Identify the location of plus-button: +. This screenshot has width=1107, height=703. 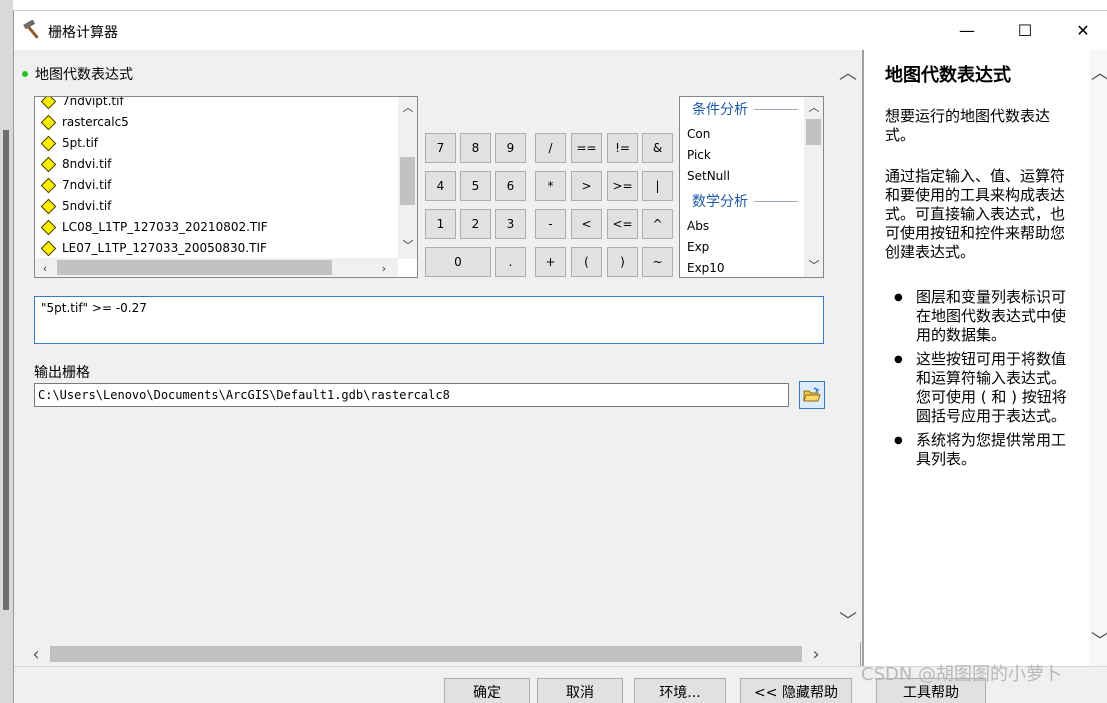
(550, 262).